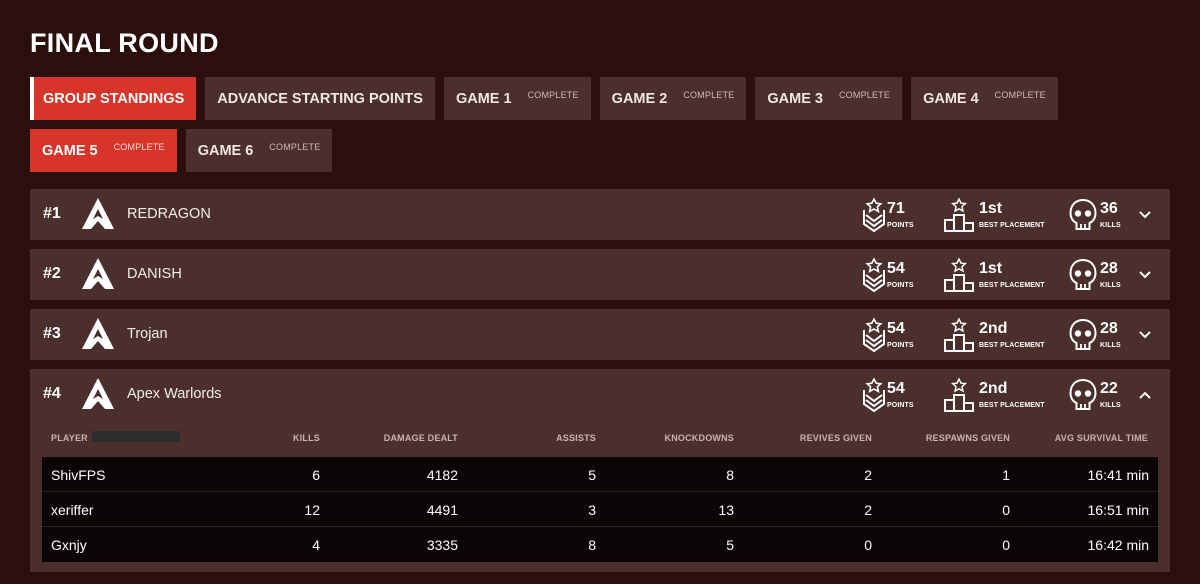 The width and height of the screenshot is (1200, 584). Describe the element at coordinates (136, 436) in the screenshot. I see `redacted-bar` at that location.